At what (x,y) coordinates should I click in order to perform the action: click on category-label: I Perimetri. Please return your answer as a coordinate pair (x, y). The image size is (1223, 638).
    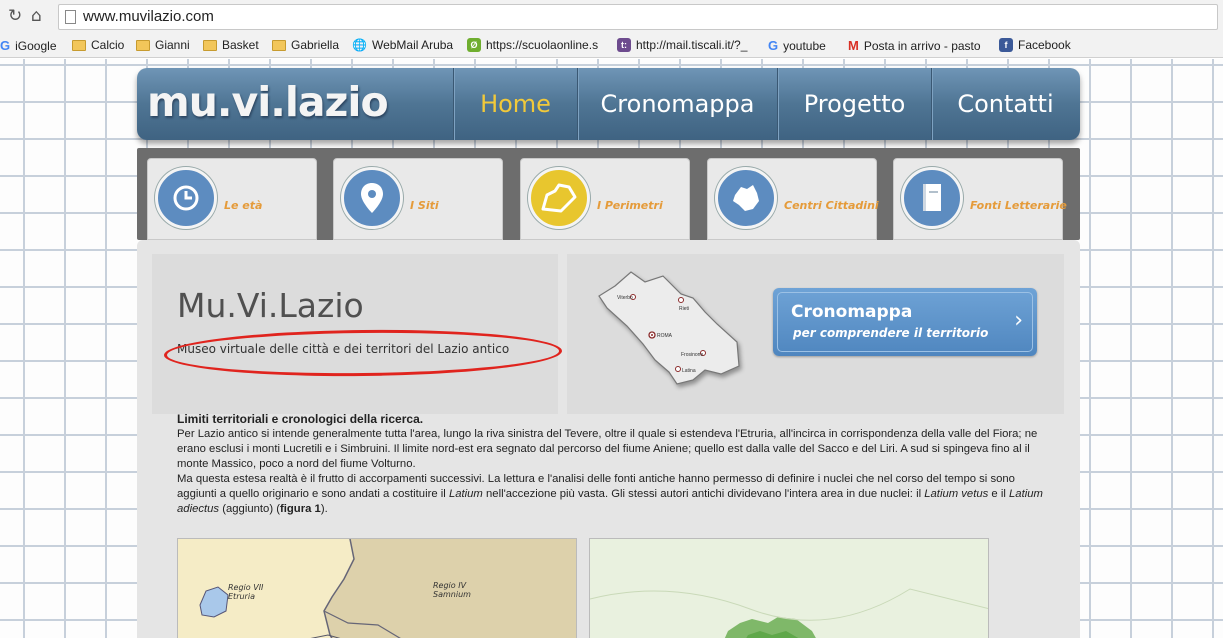
    Looking at the image, I should click on (630, 205).